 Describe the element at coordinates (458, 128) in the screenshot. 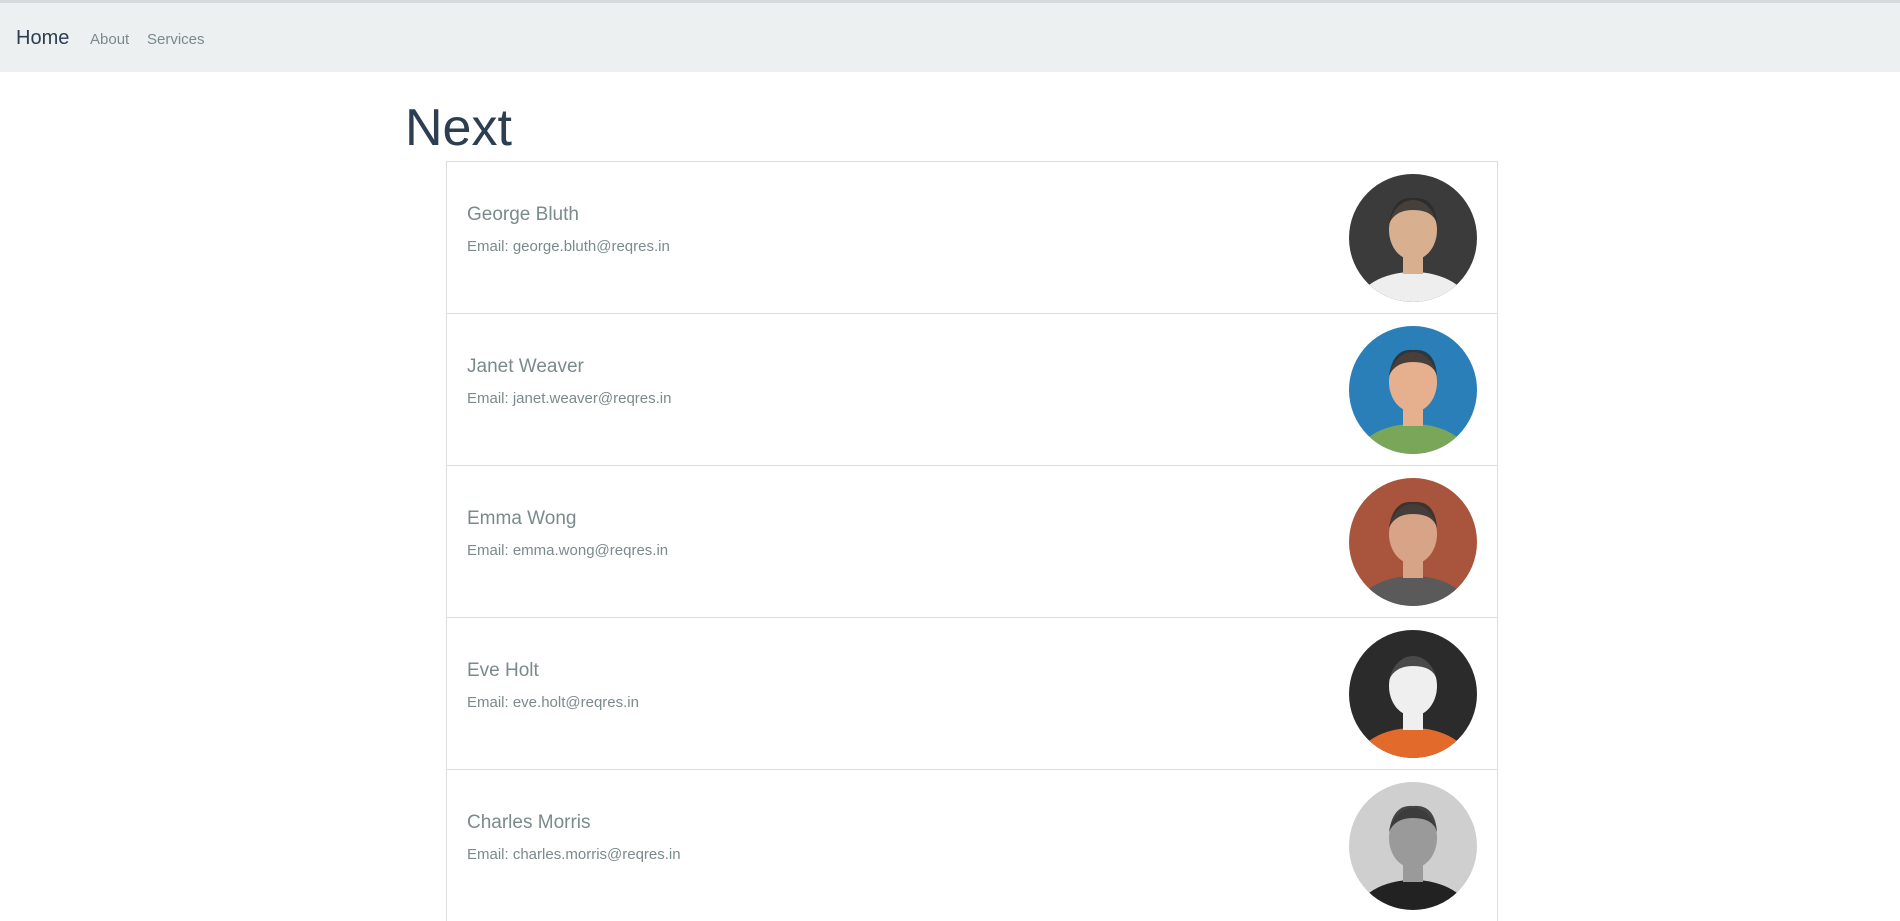

I see `page-title: Next` at that location.